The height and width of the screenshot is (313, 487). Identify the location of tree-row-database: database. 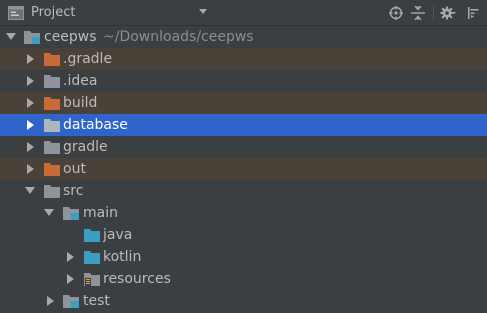
(243, 125).